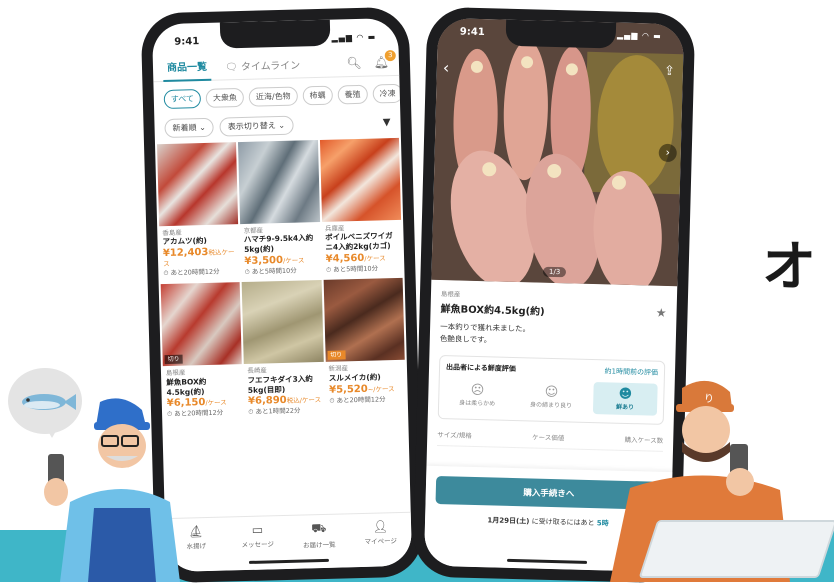  I want to click on product-title: 鮮魚BOX約4.5kg(約), so click(492, 311).